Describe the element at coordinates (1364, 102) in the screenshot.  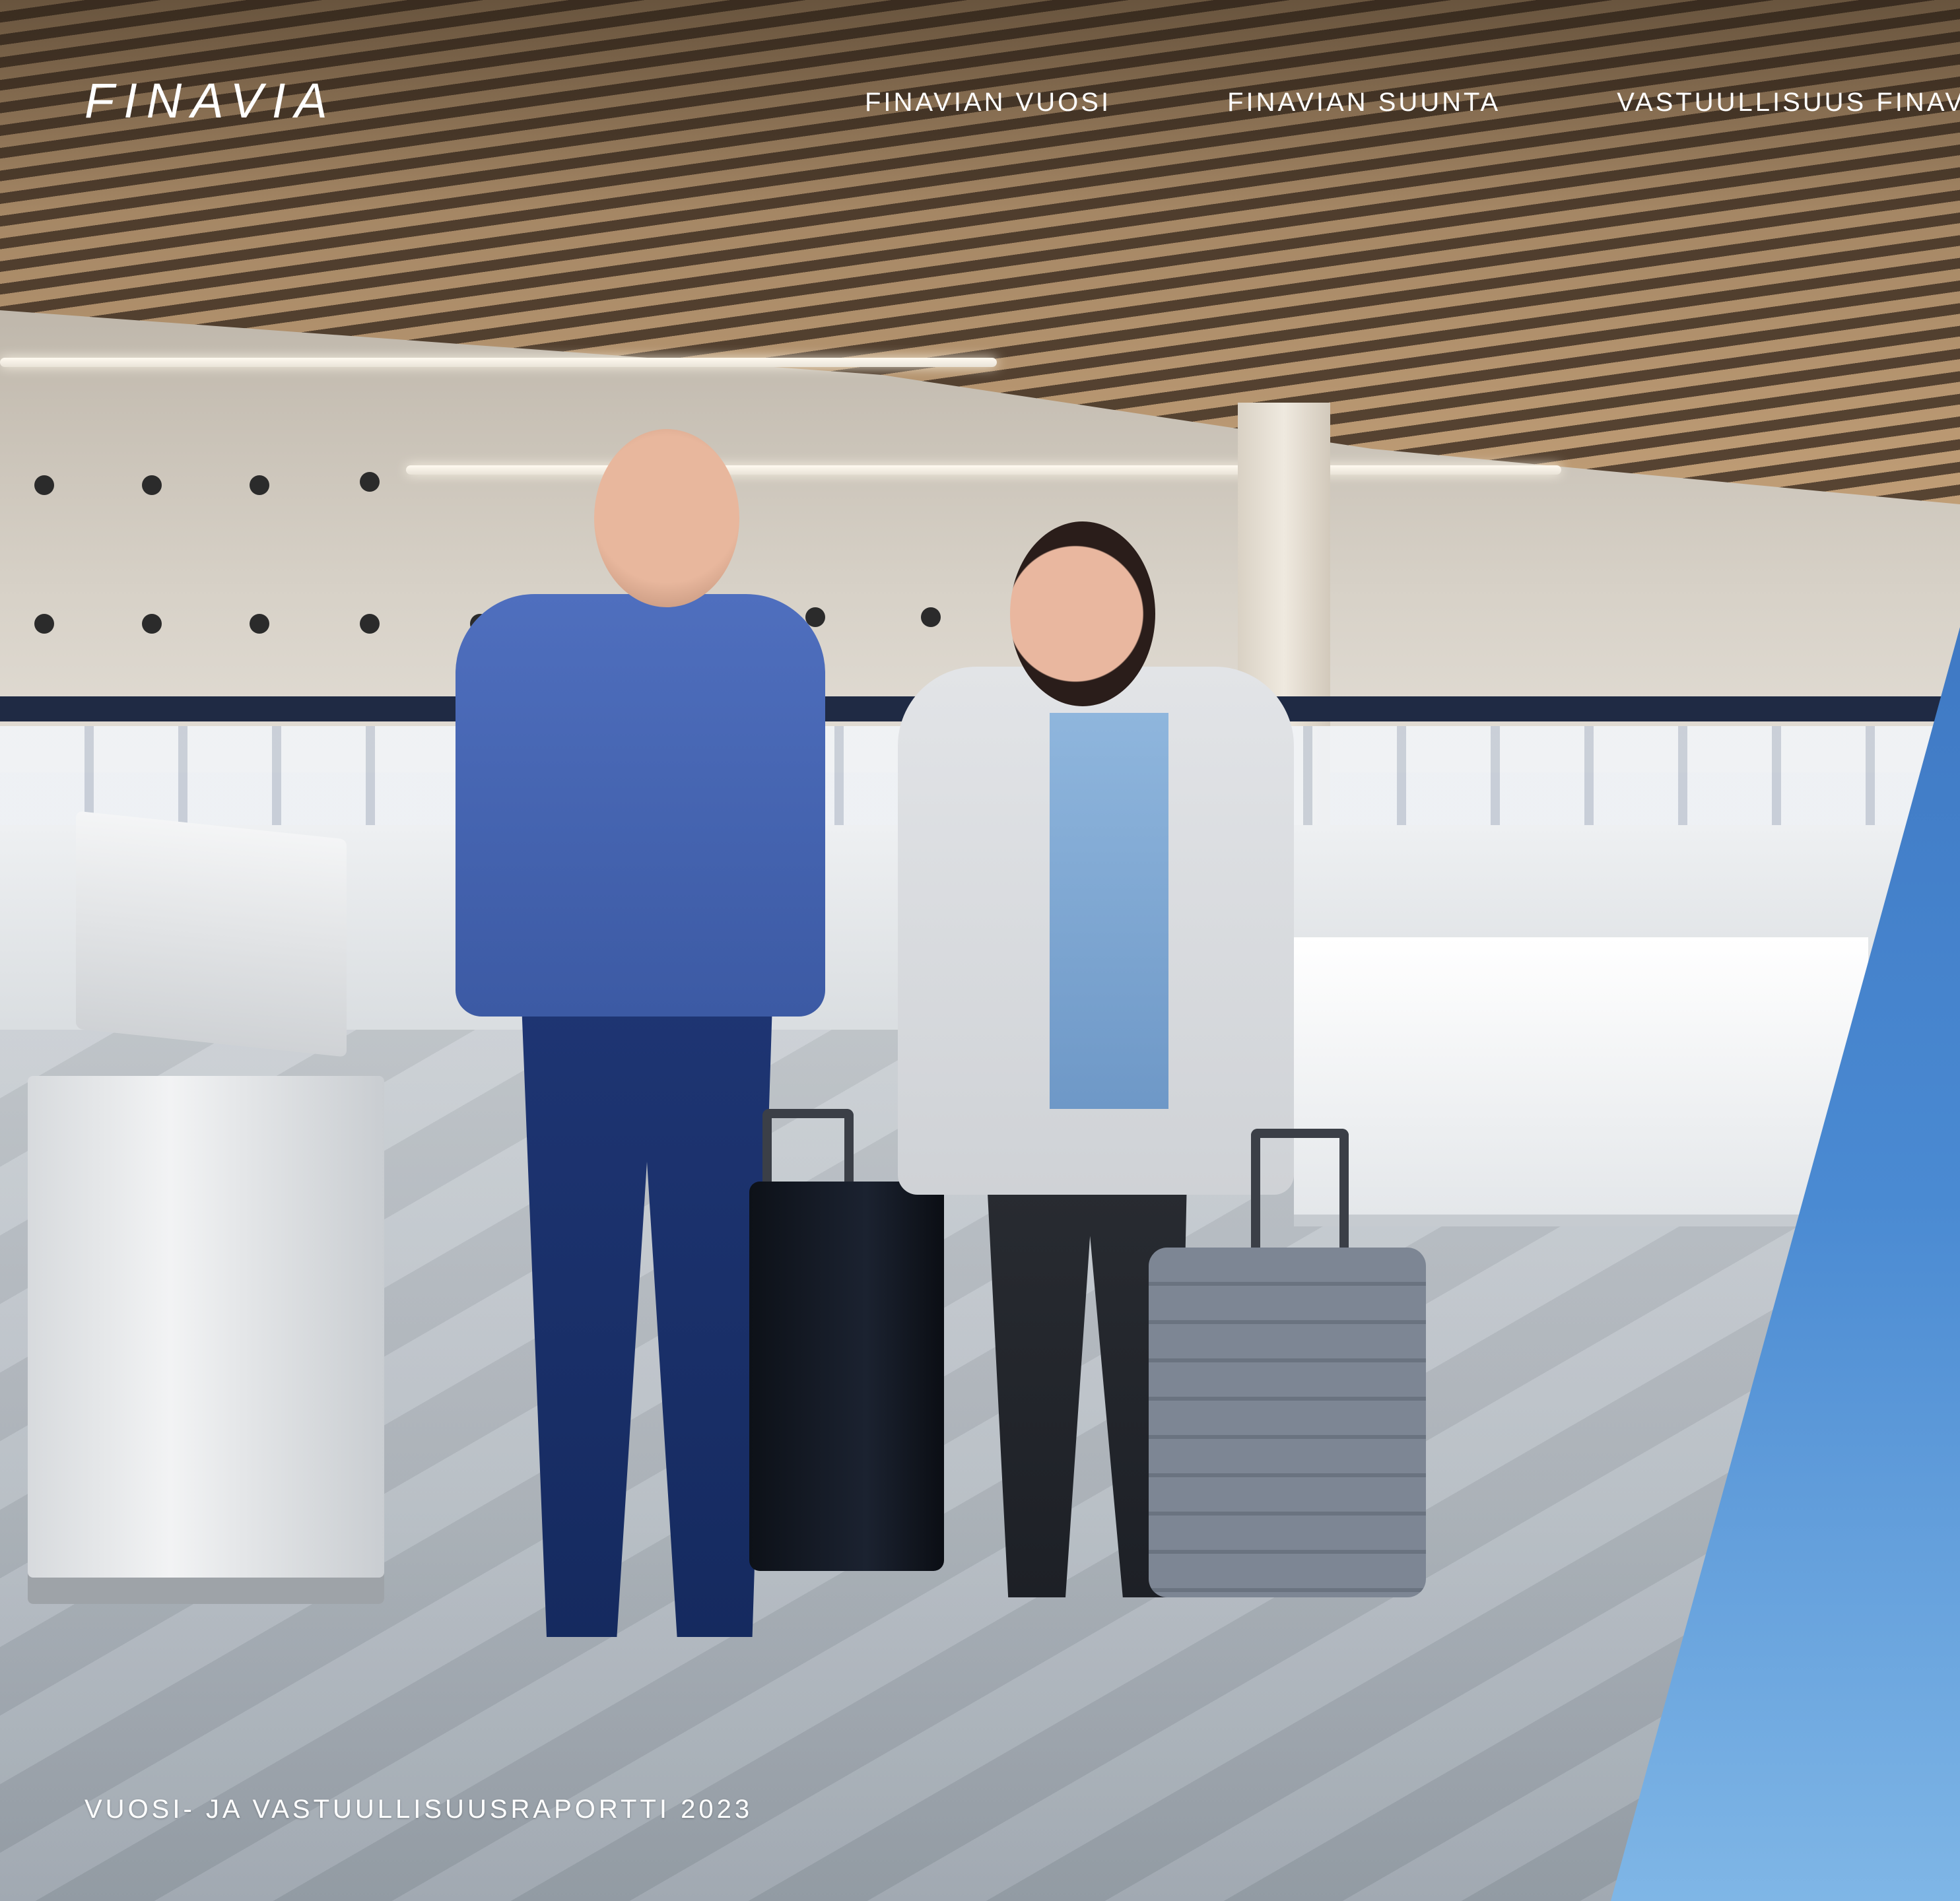
I see `nav-item-finavian-suunta: FINAVIAN SUUNTA` at that location.